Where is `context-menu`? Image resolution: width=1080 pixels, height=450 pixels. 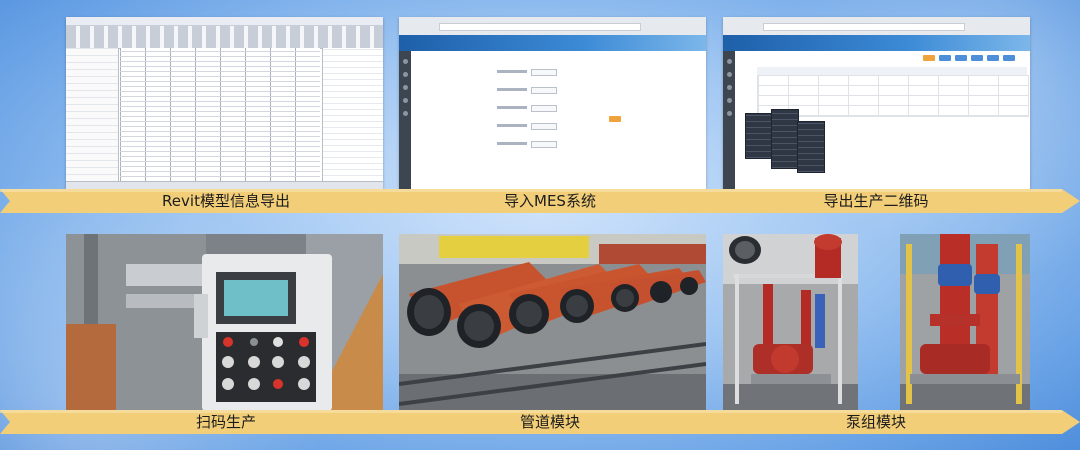
context-menu is located at coordinates (759, 136).